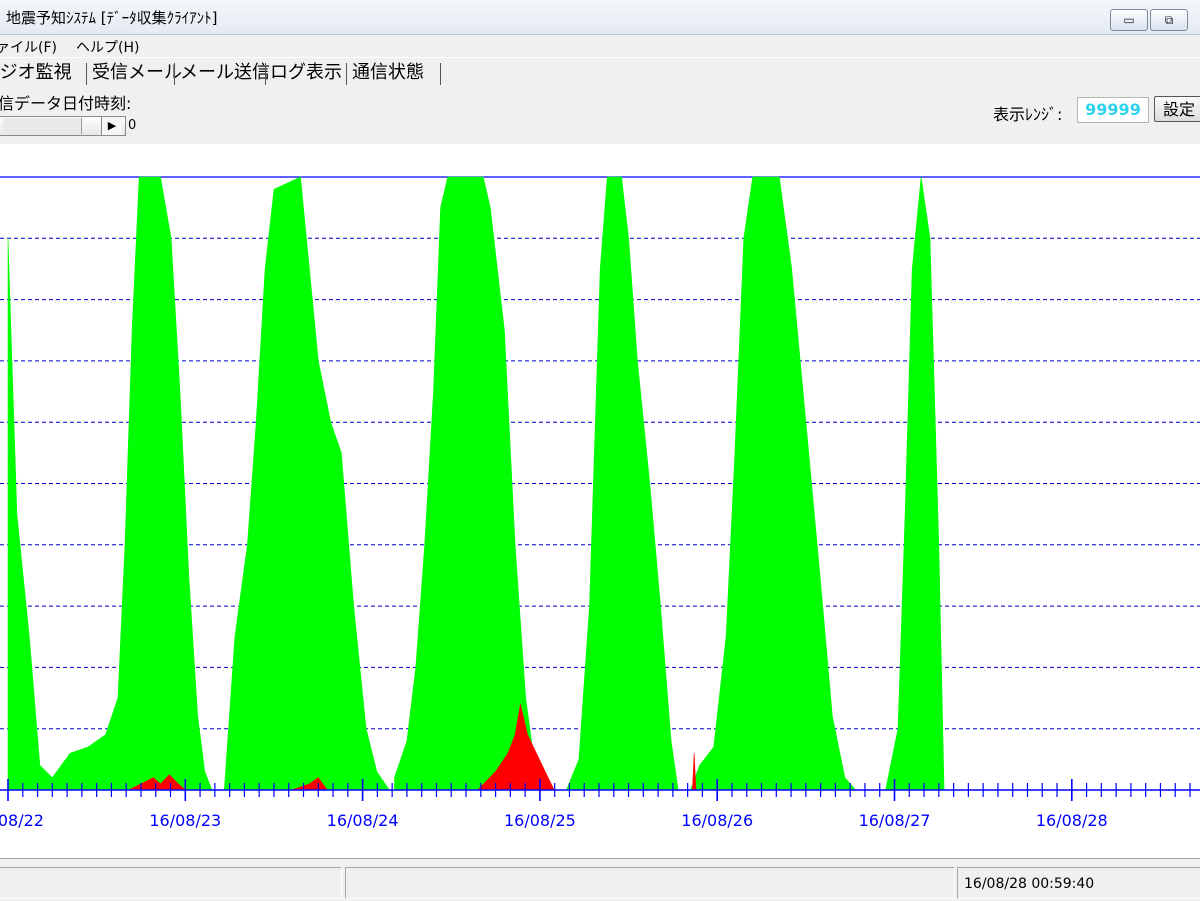  Describe the element at coordinates (42, 126) in the screenshot. I see `scroll-thumb` at that location.